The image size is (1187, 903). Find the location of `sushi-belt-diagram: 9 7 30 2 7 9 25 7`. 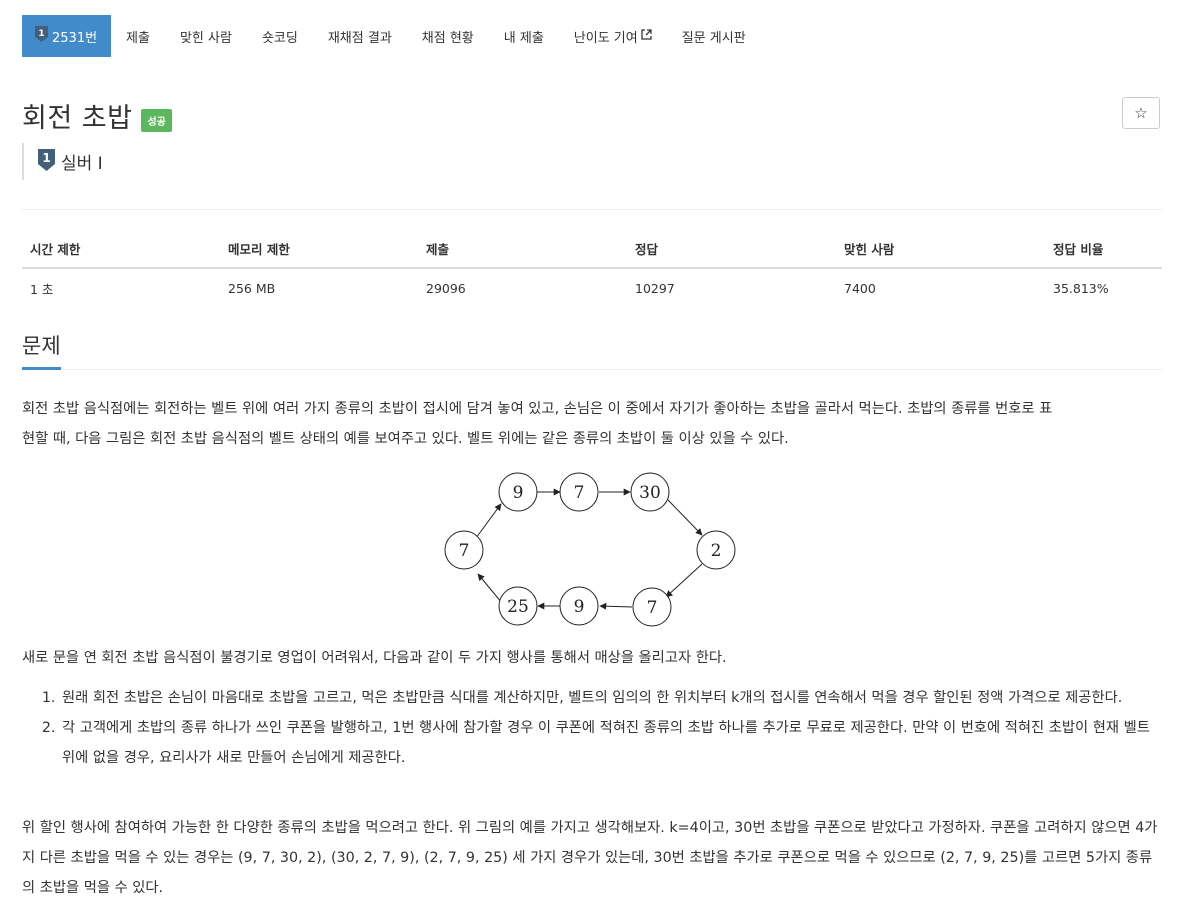

sushi-belt-diagram: 9 7 30 2 7 9 25 7 is located at coordinates (590, 549).